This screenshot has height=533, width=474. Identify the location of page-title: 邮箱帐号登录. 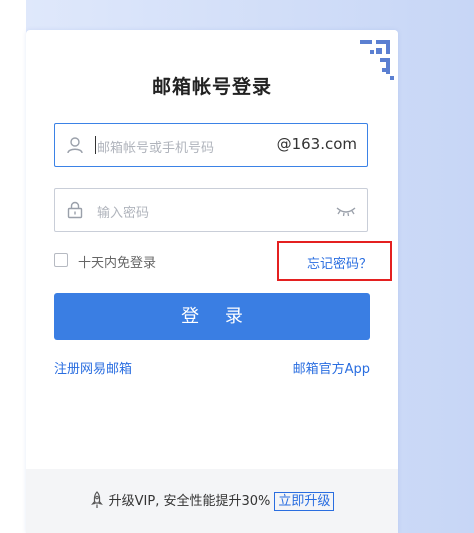
(211, 87).